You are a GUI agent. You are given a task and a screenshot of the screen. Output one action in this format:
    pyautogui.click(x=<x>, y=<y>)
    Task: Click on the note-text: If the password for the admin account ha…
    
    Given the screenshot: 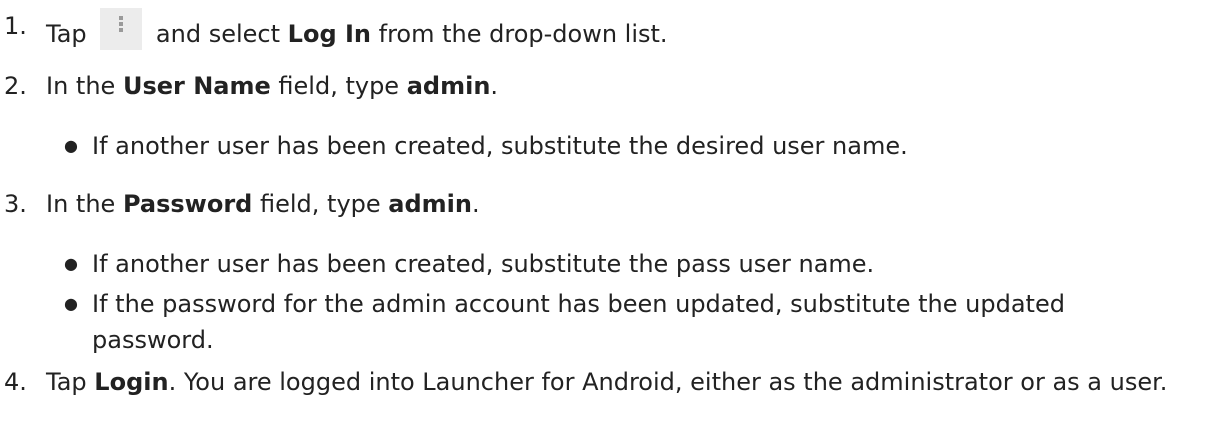 What is the action you would take?
    pyautogui.click(x=578, y=322)
    